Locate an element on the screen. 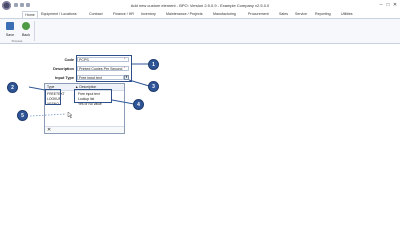  annotation-badge-1: 1 is located at coordinates (153, 64).